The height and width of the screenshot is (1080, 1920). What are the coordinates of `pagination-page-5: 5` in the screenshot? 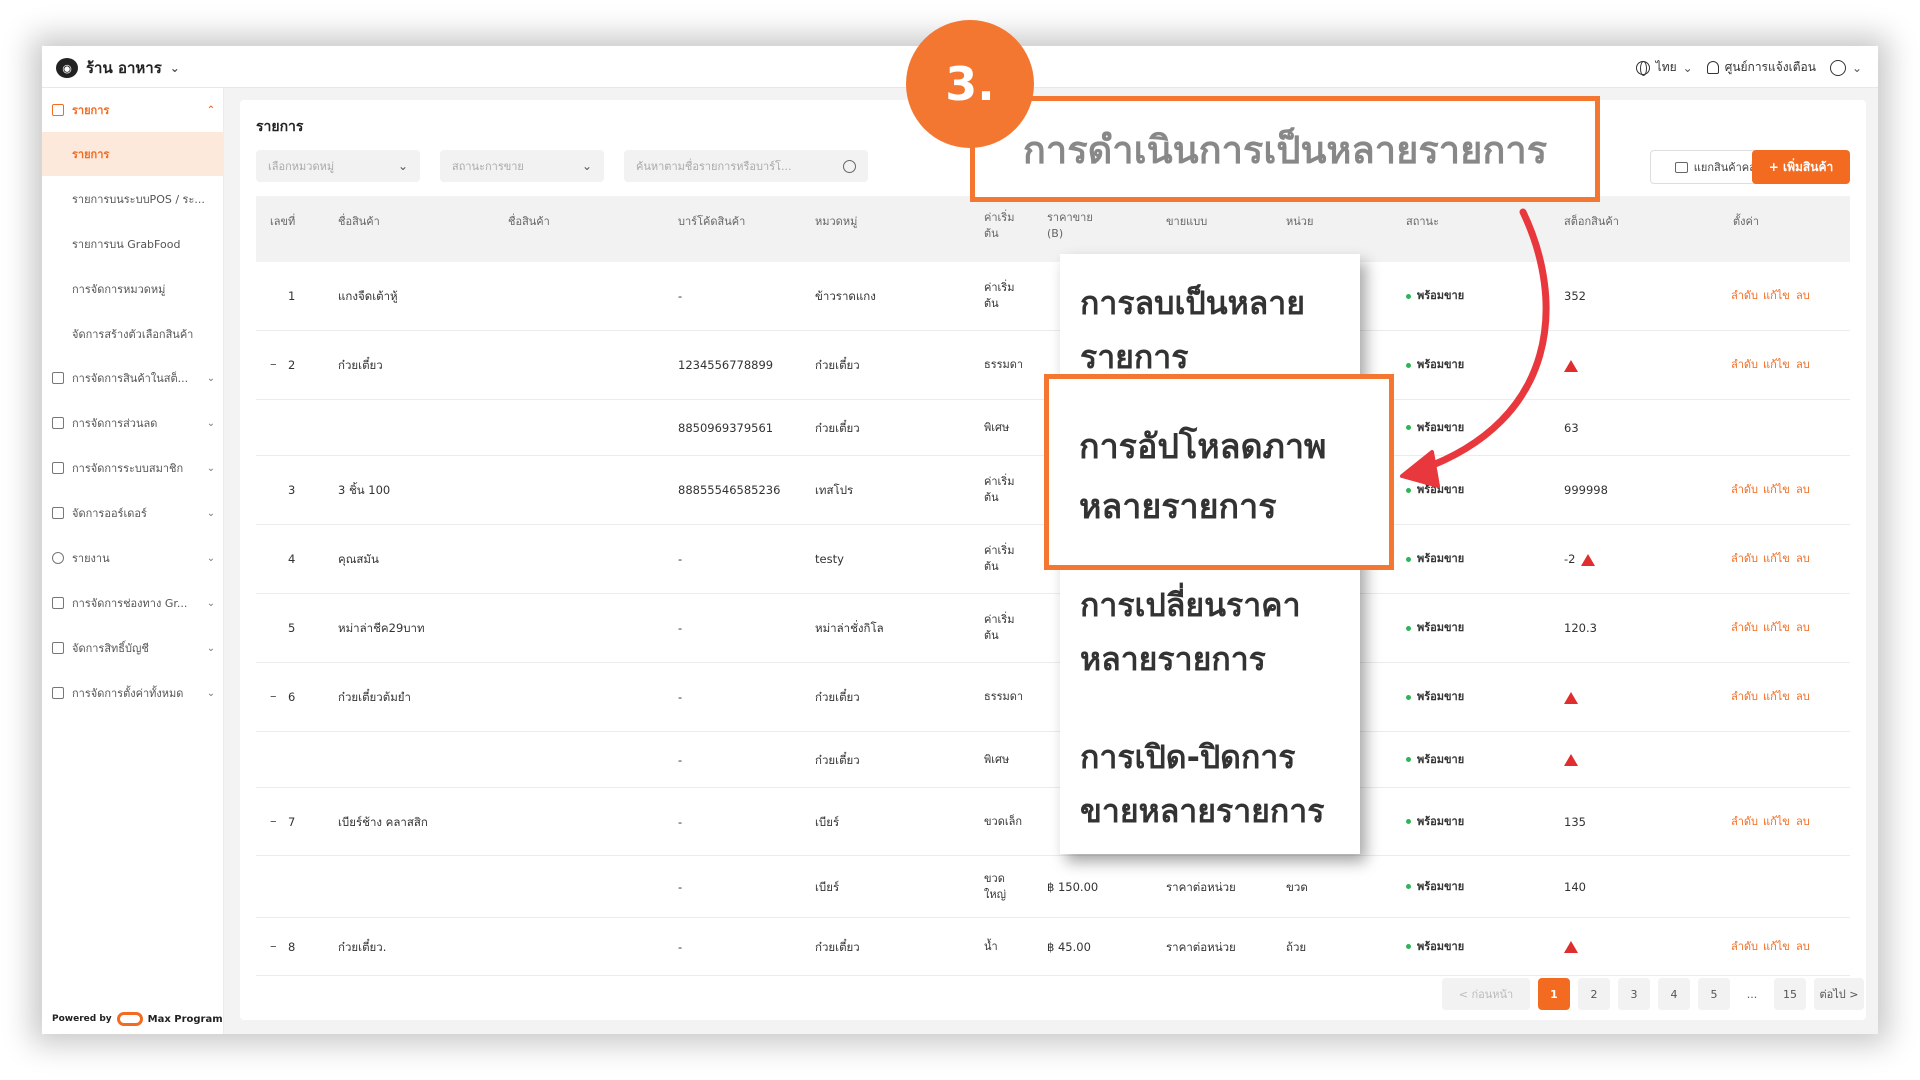 It's located at (1714, 994).